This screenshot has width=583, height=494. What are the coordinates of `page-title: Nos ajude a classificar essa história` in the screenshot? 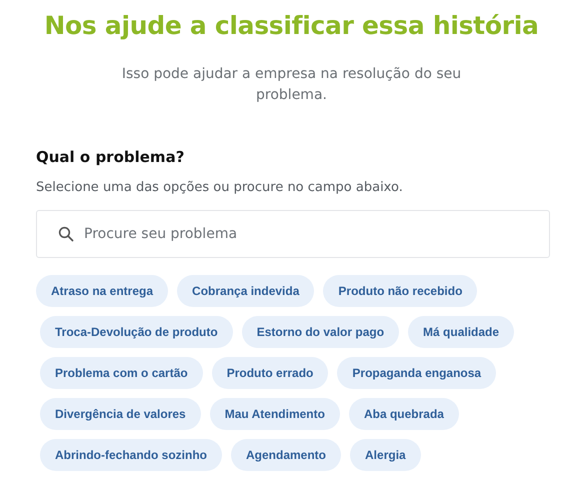 It's located at (291, 26).